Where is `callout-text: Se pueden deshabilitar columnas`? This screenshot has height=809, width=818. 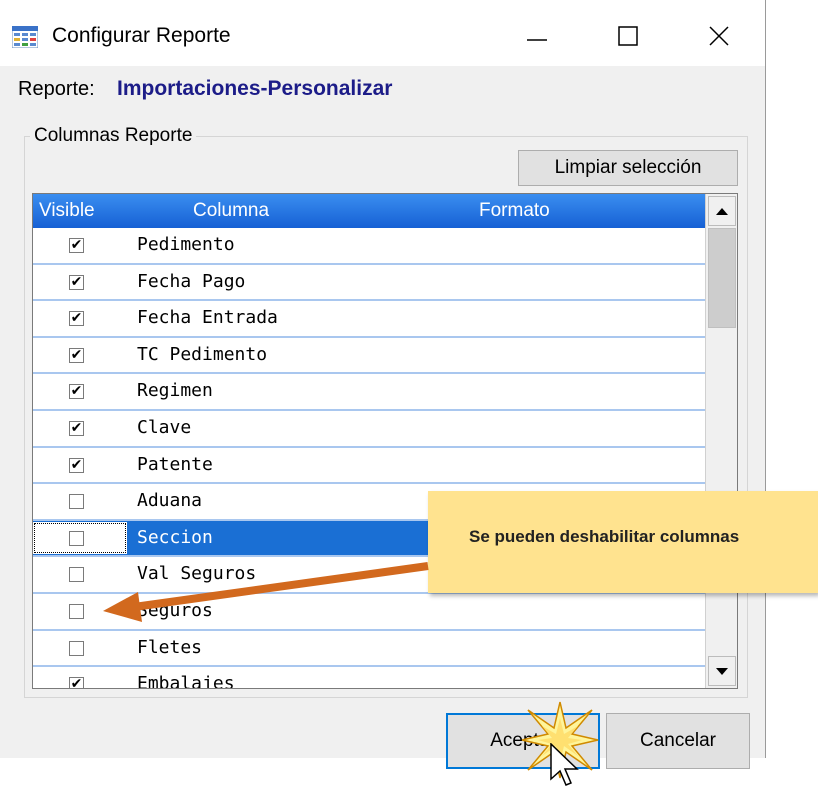
callout-text: Se pueden deshabilitar columnas is located at coordinates (604, 536).